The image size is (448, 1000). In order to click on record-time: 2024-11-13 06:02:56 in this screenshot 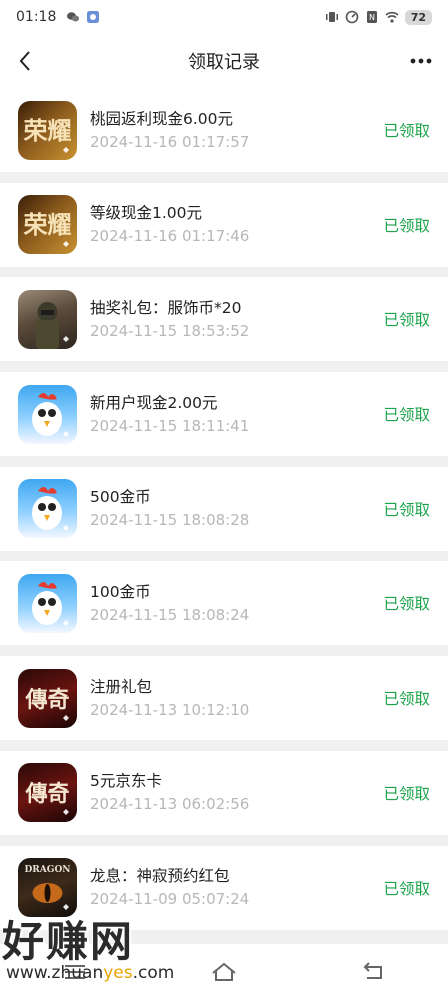, I will do `click(170, 804)`.